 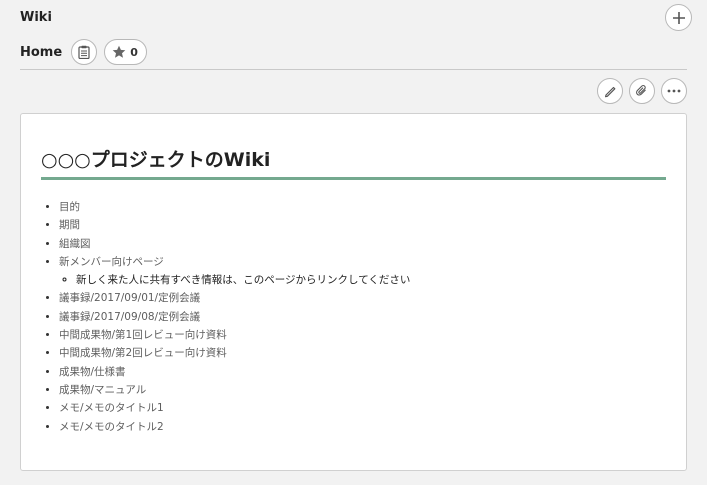 I want to click on sub-list: 新しく来た人に共有すべき情報は、このページからリンクしてください, so click(x=243, y=280).